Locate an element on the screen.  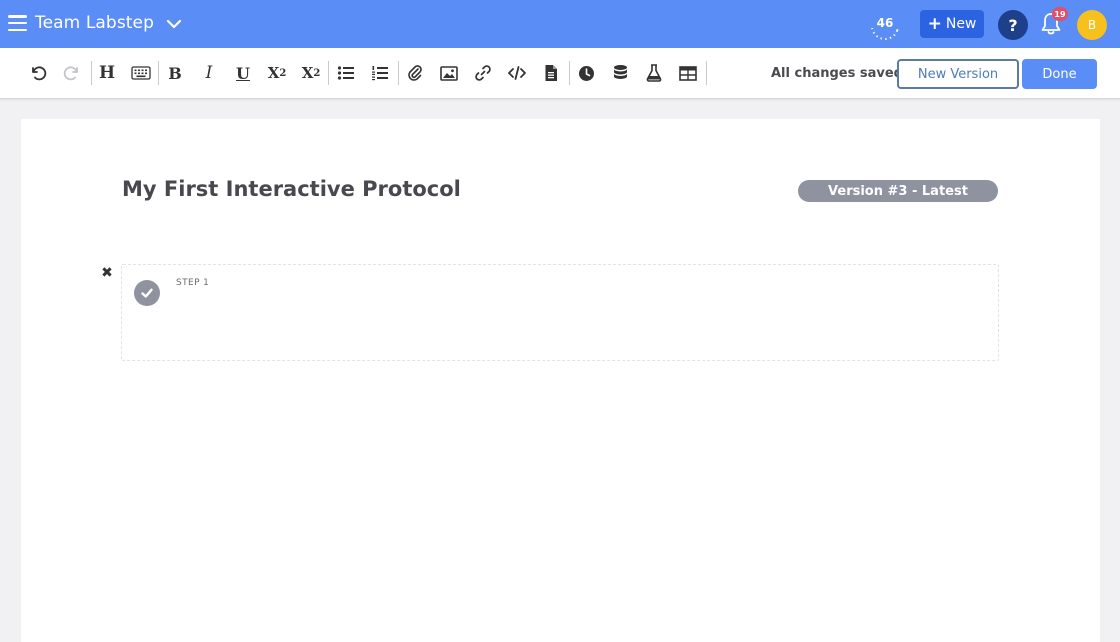
bold-icon: B is located at coordinates (175, 73).